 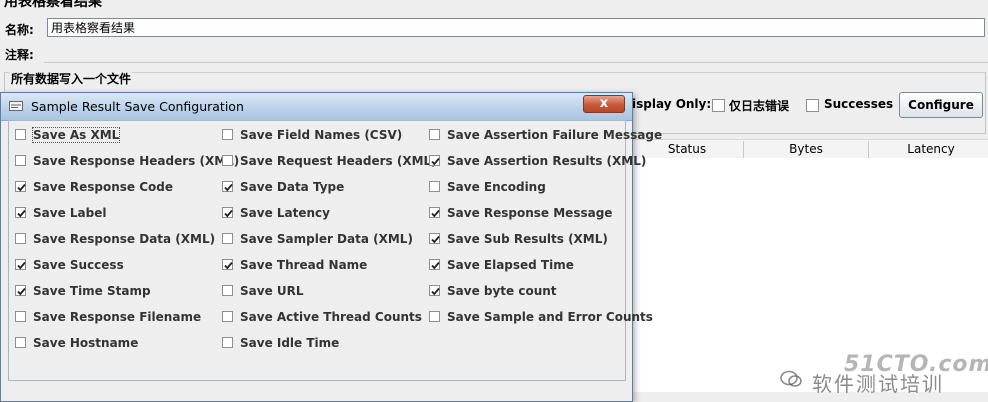 I want to click on option-label: Save Sub Results (XML), so click(x=527, y=239).